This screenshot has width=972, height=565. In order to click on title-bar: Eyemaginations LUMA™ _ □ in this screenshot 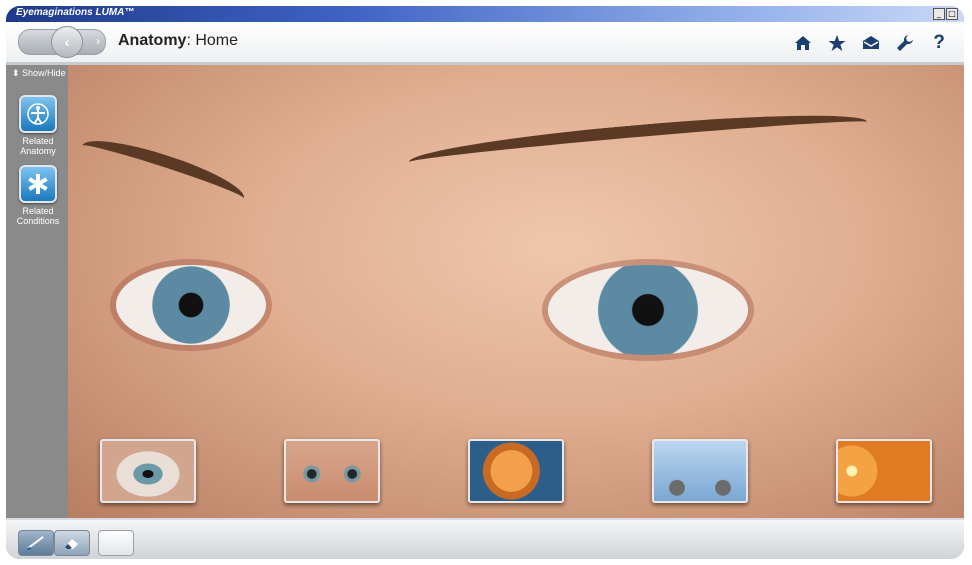, I will do `click(485, 14)`.